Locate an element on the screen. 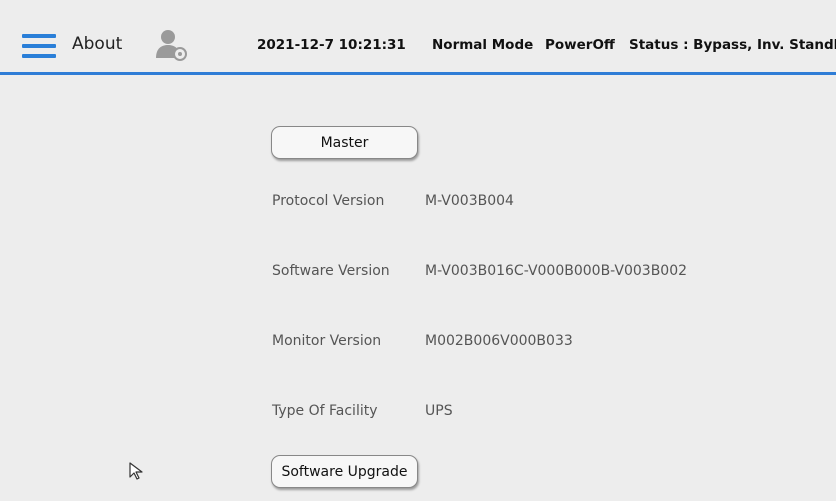 The width and height of the screenshot is (836, 501). system-status: Status : Bypass, Inv. Standby is located at coordinates (732, 45).